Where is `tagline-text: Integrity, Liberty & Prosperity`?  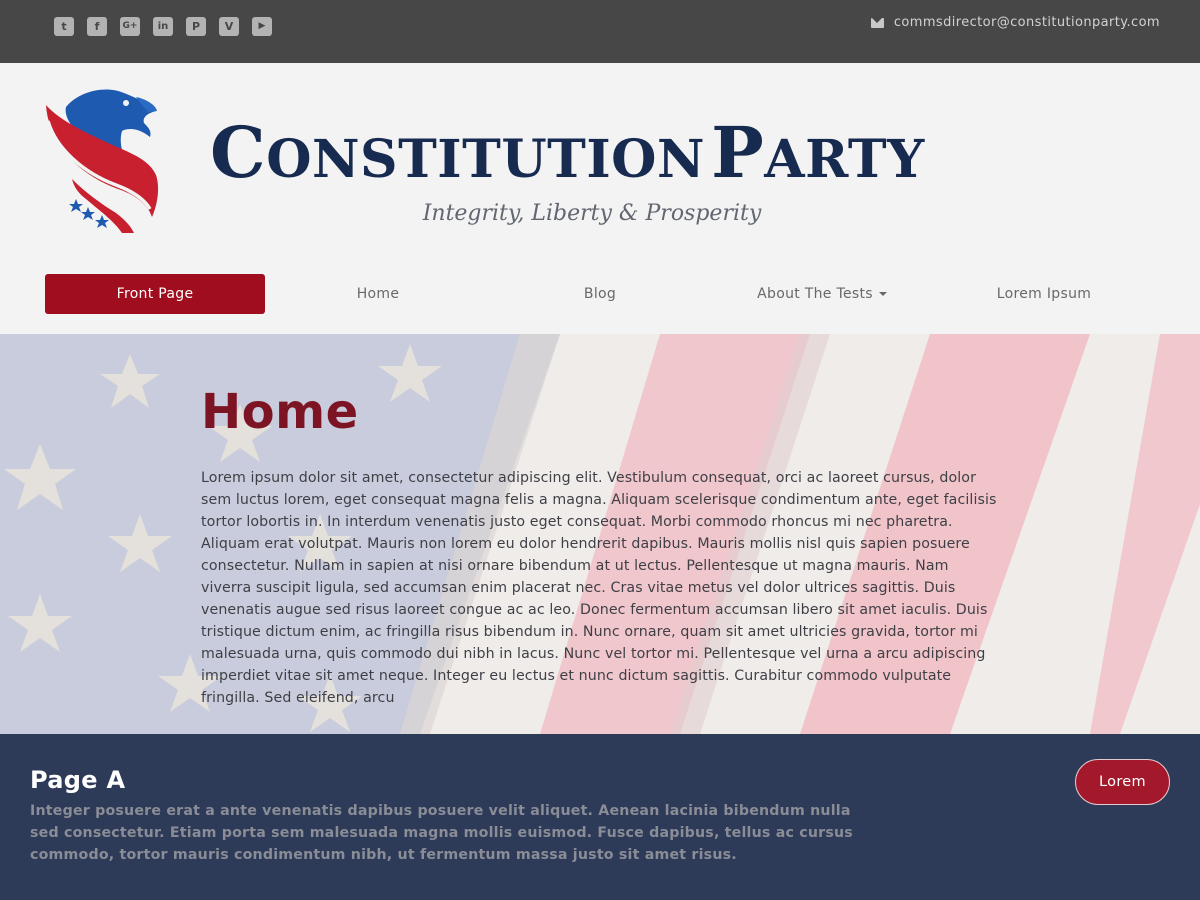 tagline-text: Integrity, Liberty & Prosperity is located at coordinates (592, 213).